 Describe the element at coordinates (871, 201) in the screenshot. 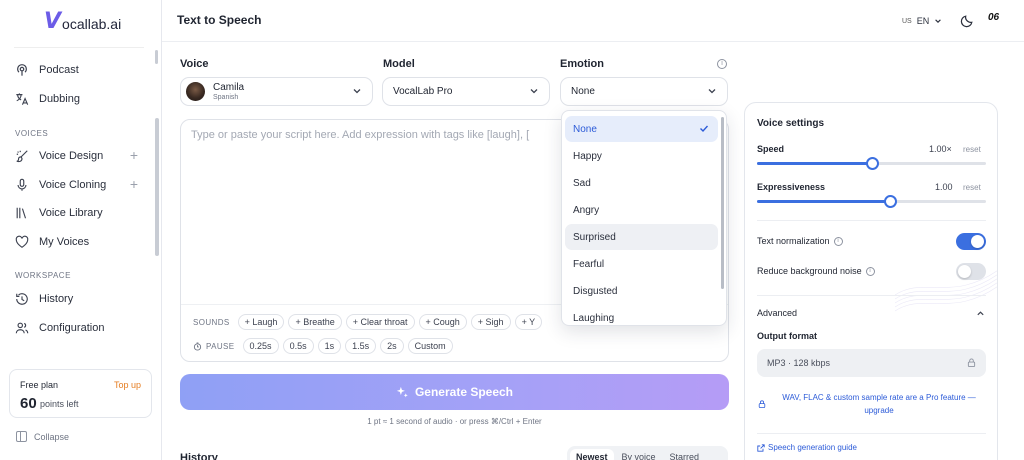

I see `expressiveness-slider` at that location.